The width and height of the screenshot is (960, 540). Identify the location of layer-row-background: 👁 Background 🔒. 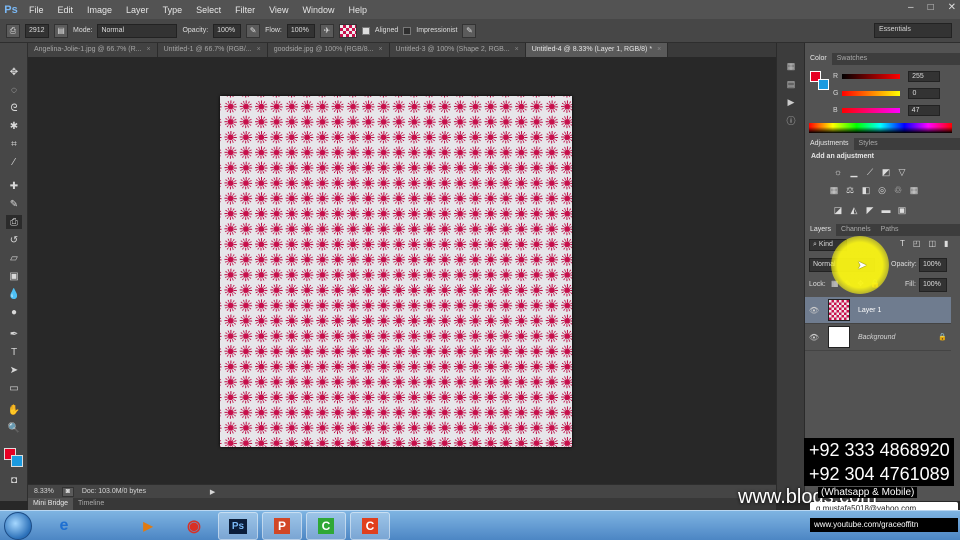
(878, 337).